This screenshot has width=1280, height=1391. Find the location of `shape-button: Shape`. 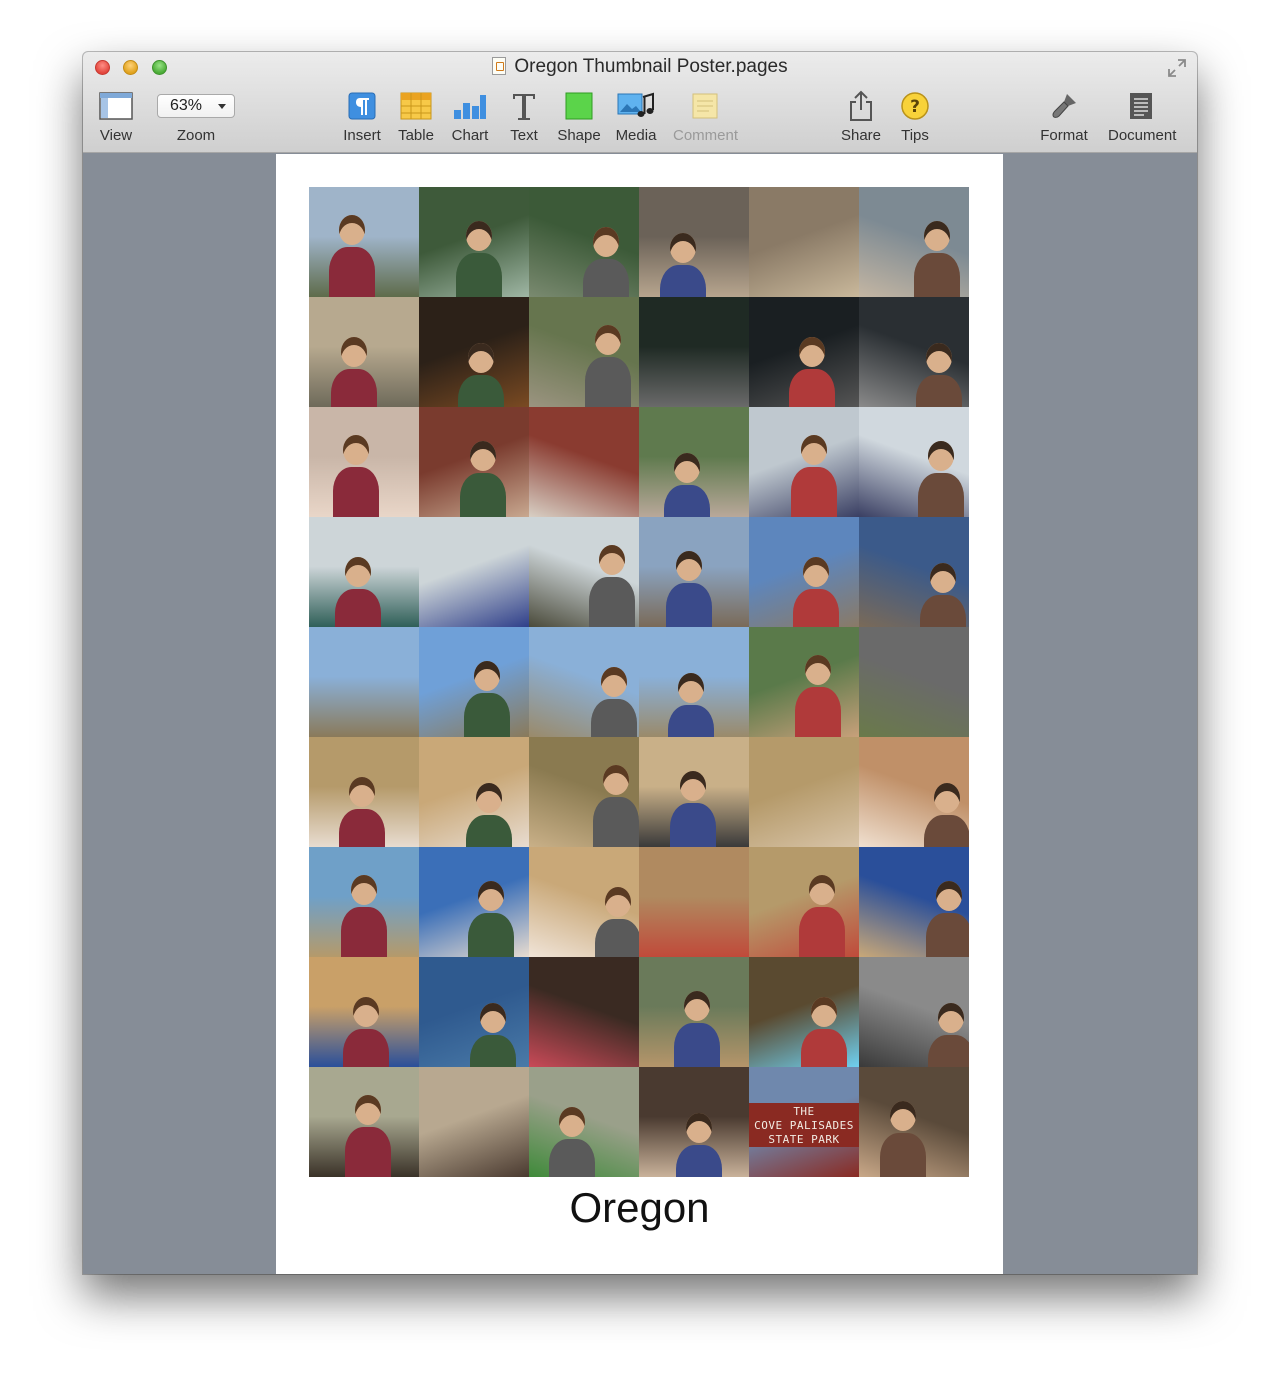

shape-button: Shape is located at coordinates (579, 116).